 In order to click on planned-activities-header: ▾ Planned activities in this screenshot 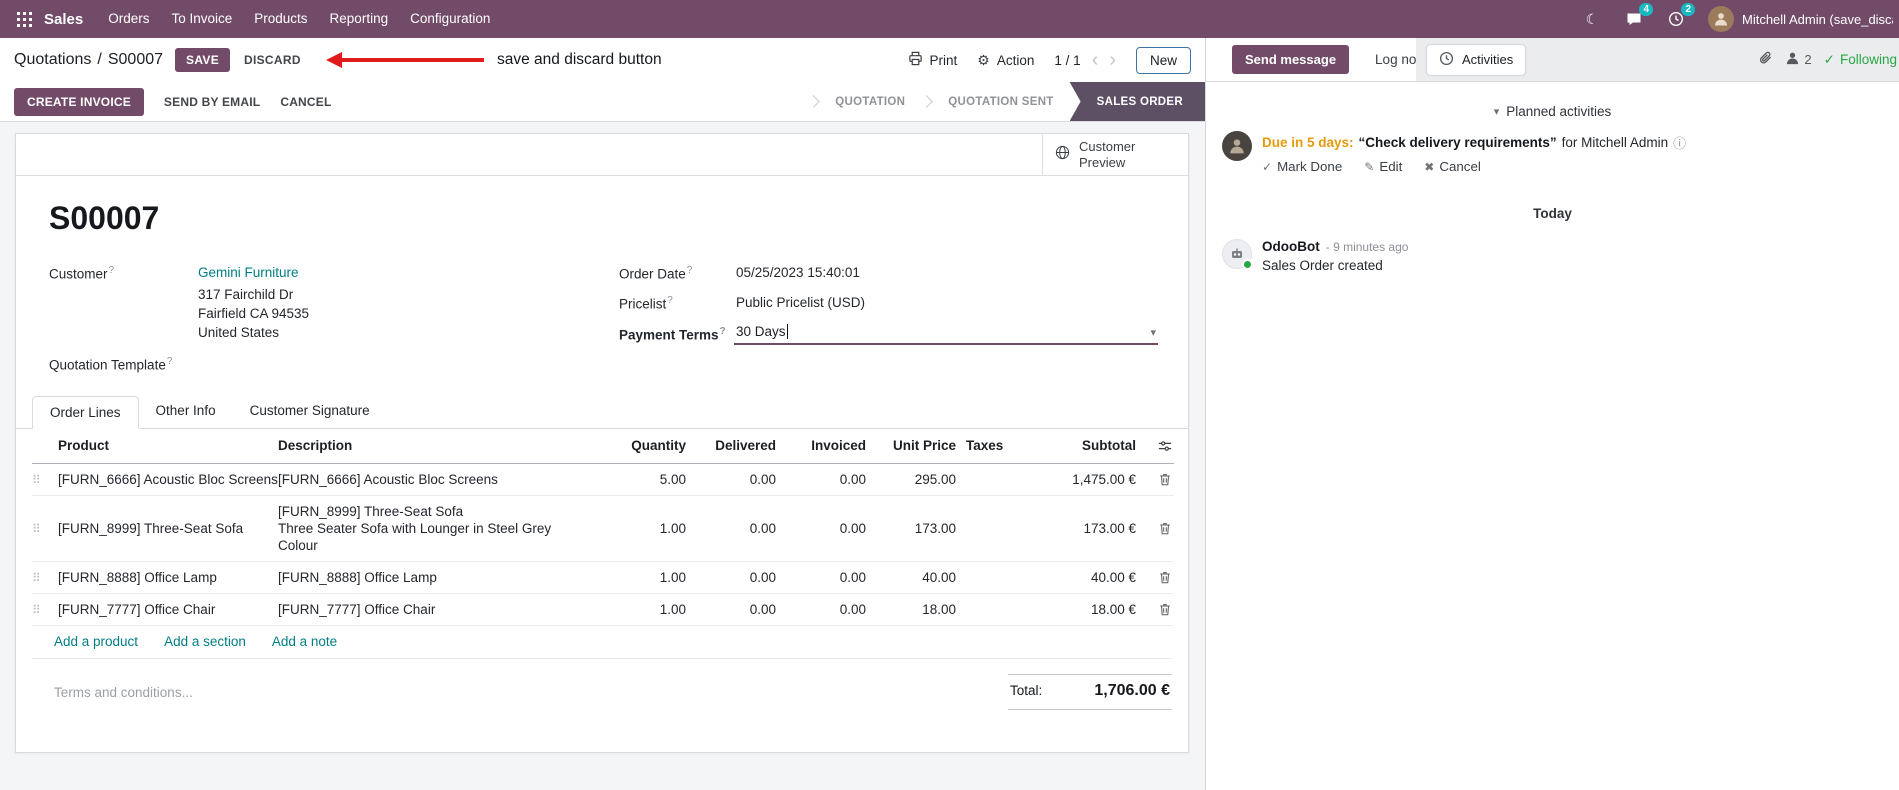, I will do `click(1552, 111)`.